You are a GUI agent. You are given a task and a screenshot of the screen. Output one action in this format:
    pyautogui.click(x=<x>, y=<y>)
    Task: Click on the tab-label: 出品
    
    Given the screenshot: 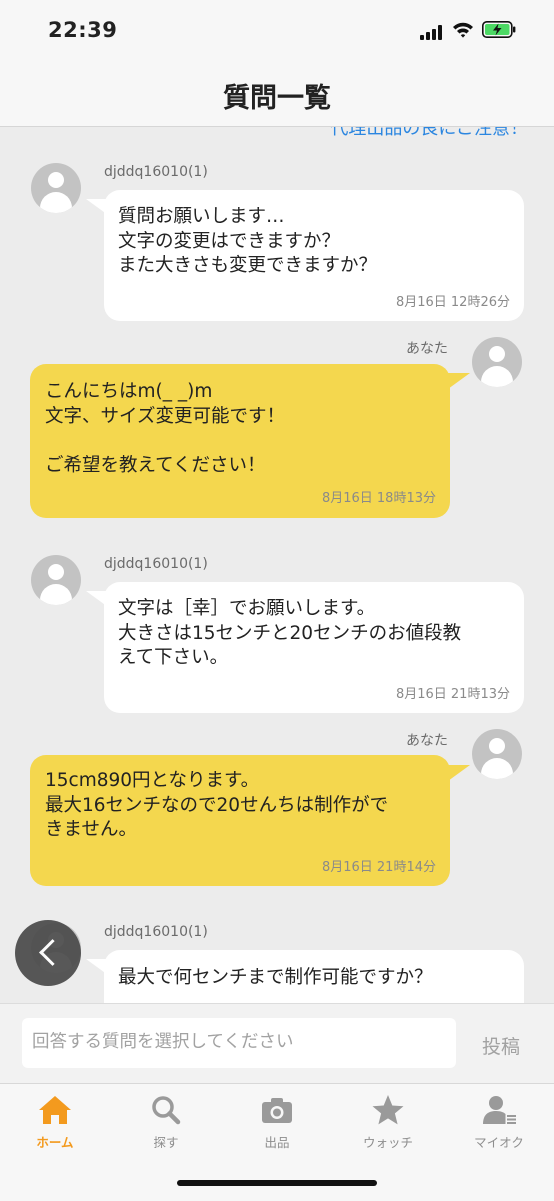 What is the action you would take?
    pyautogui.click(x=277, y=1142)
    